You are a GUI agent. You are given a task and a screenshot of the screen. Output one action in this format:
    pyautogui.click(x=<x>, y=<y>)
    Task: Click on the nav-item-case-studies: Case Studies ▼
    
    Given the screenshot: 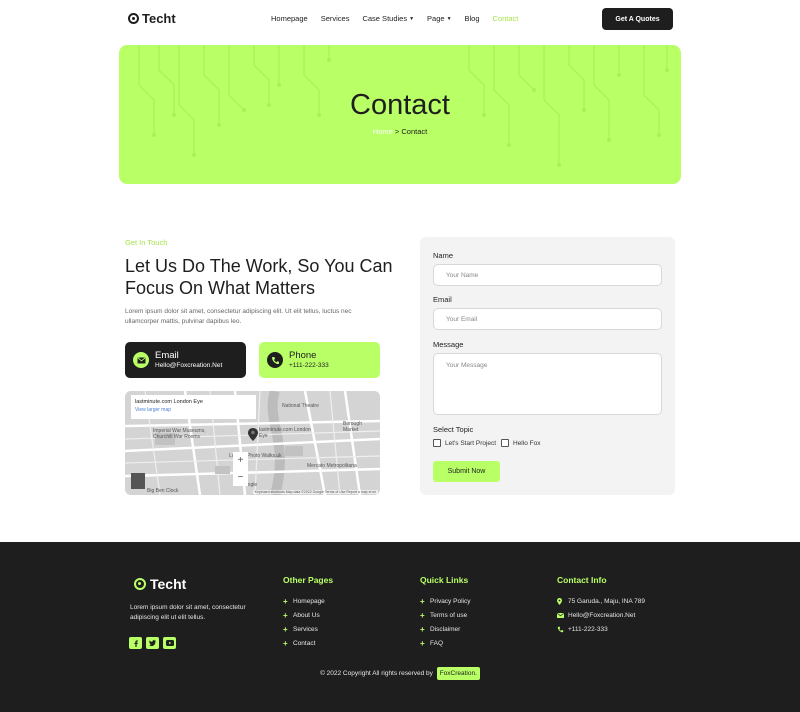 What is the action you would take?
    pyautogui.click(x=388, y=18)
    